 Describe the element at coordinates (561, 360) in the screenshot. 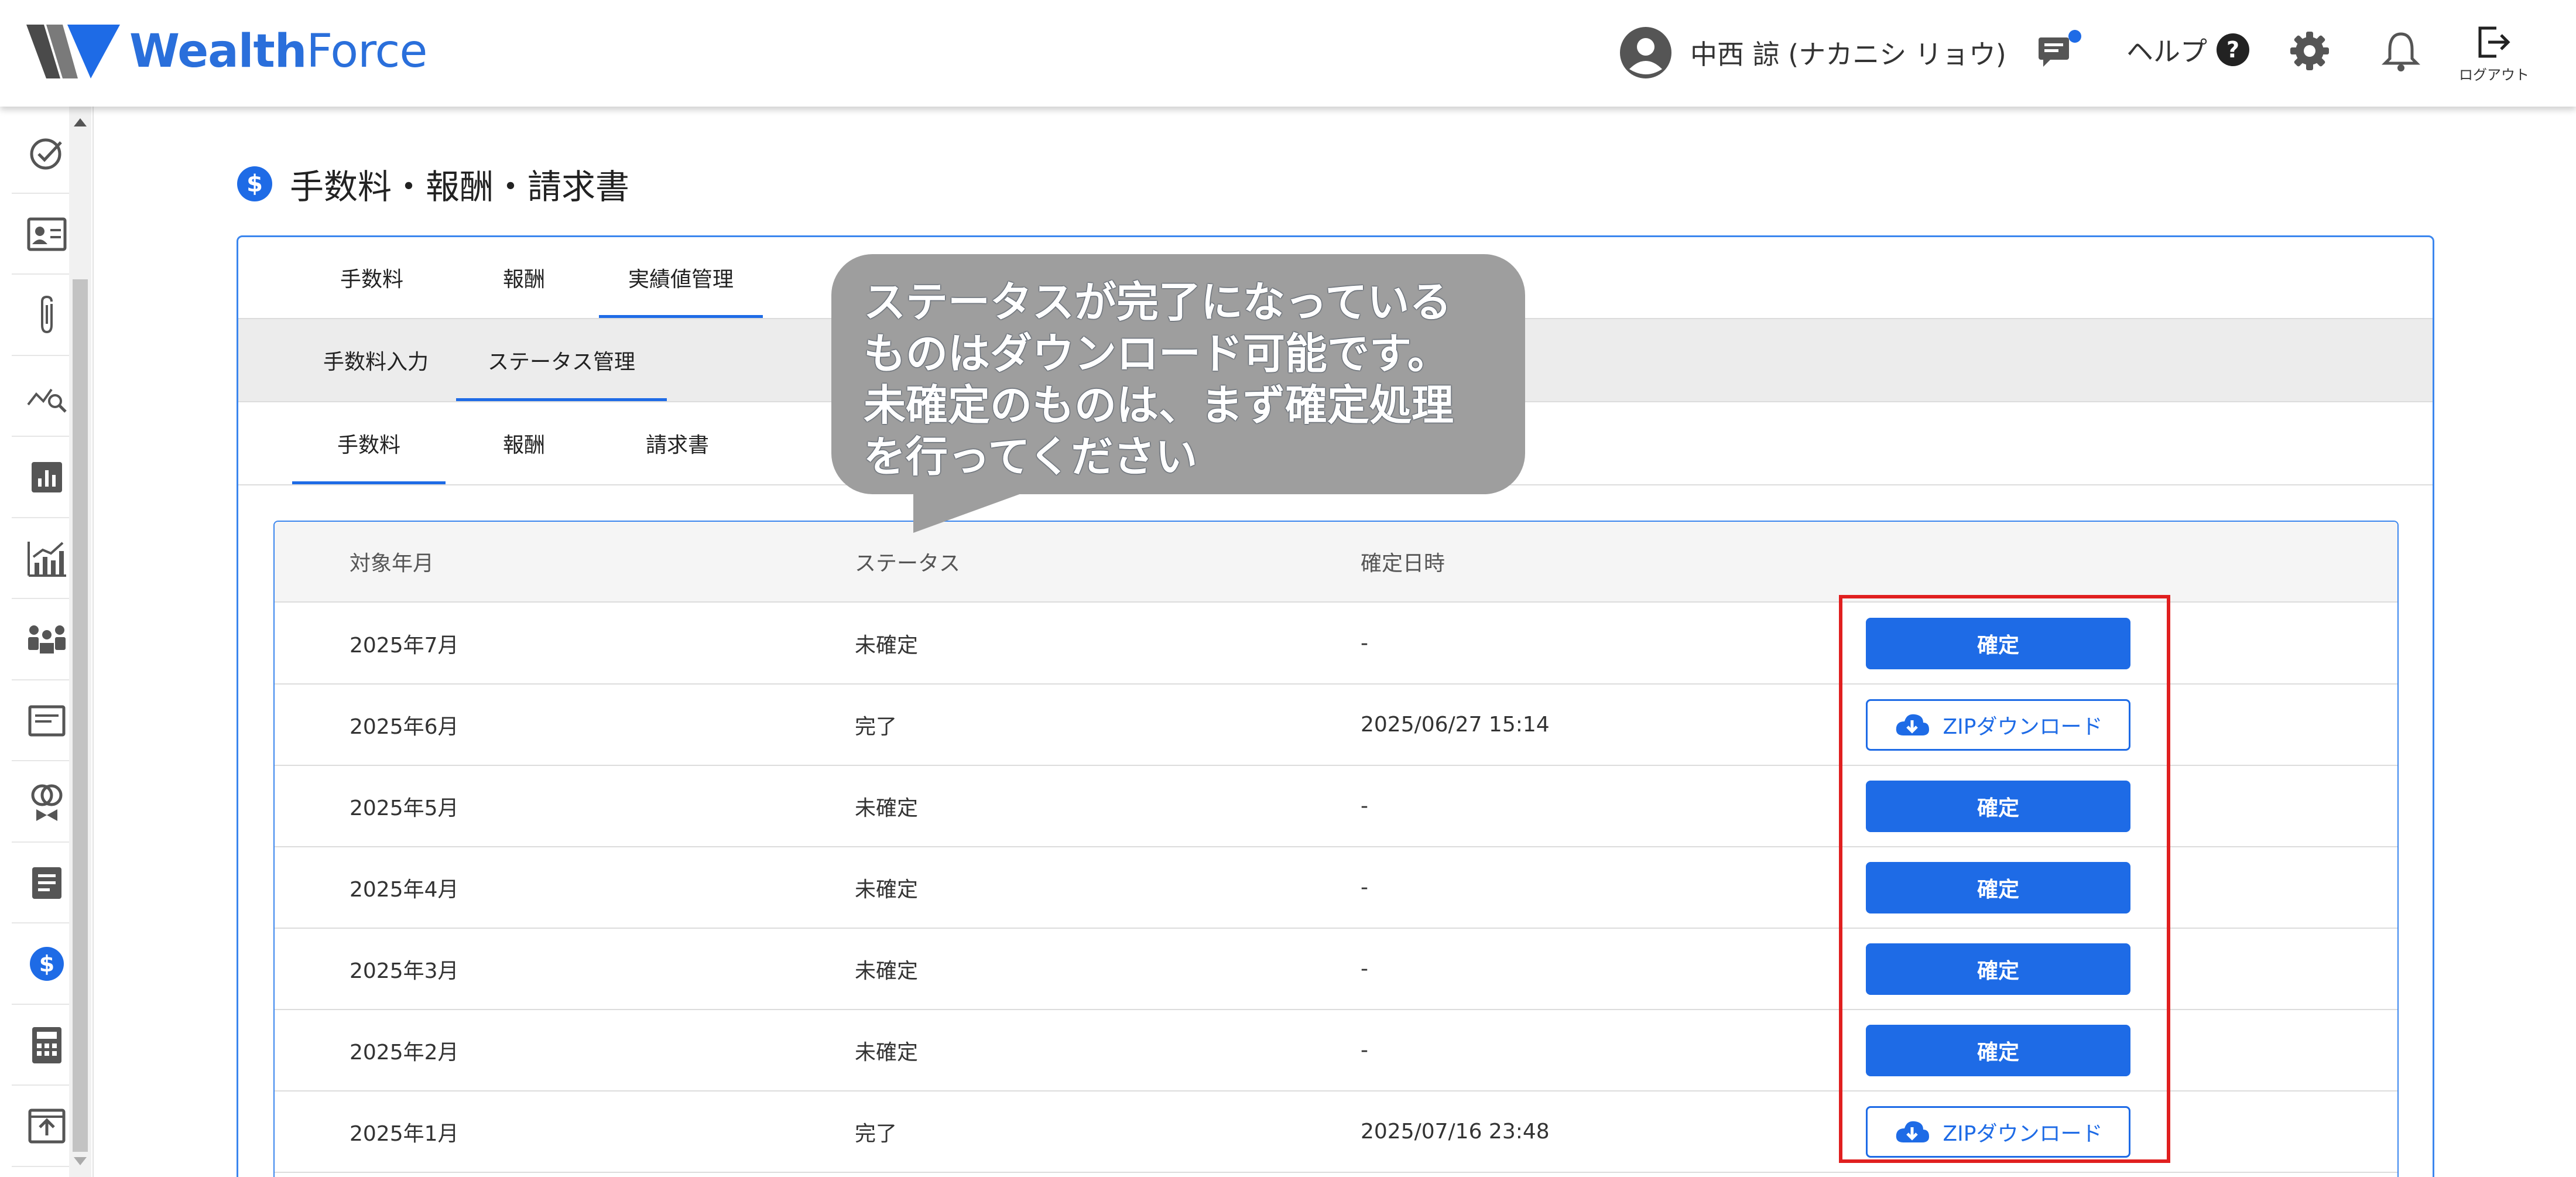

I see `tab-status-management: ステータス管理` at that location.